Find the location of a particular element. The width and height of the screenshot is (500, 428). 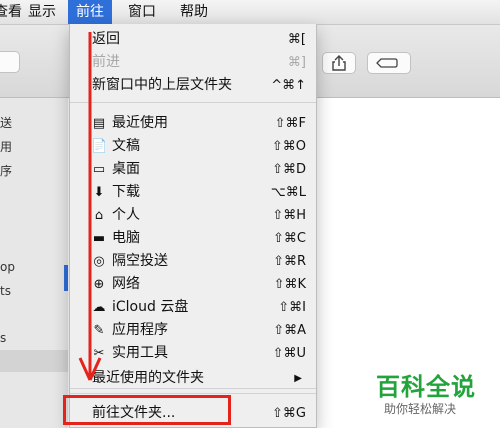

watermark-subtitle: 助你轻松解决 is located at coordinates (420, 409).